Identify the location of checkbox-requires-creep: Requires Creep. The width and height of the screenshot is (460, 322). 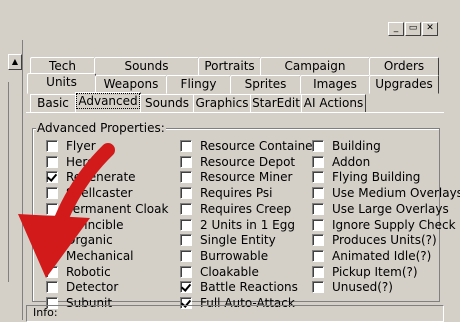
(235, 209).